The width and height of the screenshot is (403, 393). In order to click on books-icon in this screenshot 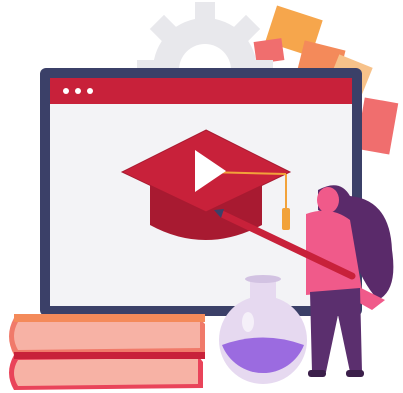, I will do `click(107, 352)`.